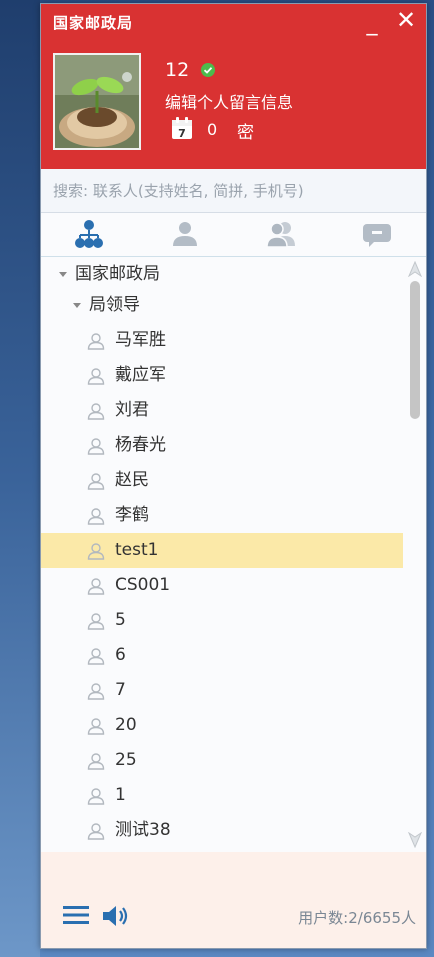 The width and height of the screenshot is (434, 957). What do you see at coordinates (117, 274) in the screenshot?
I see `tree-root-label: 国家邮政局` at bounding box center [117, 274].